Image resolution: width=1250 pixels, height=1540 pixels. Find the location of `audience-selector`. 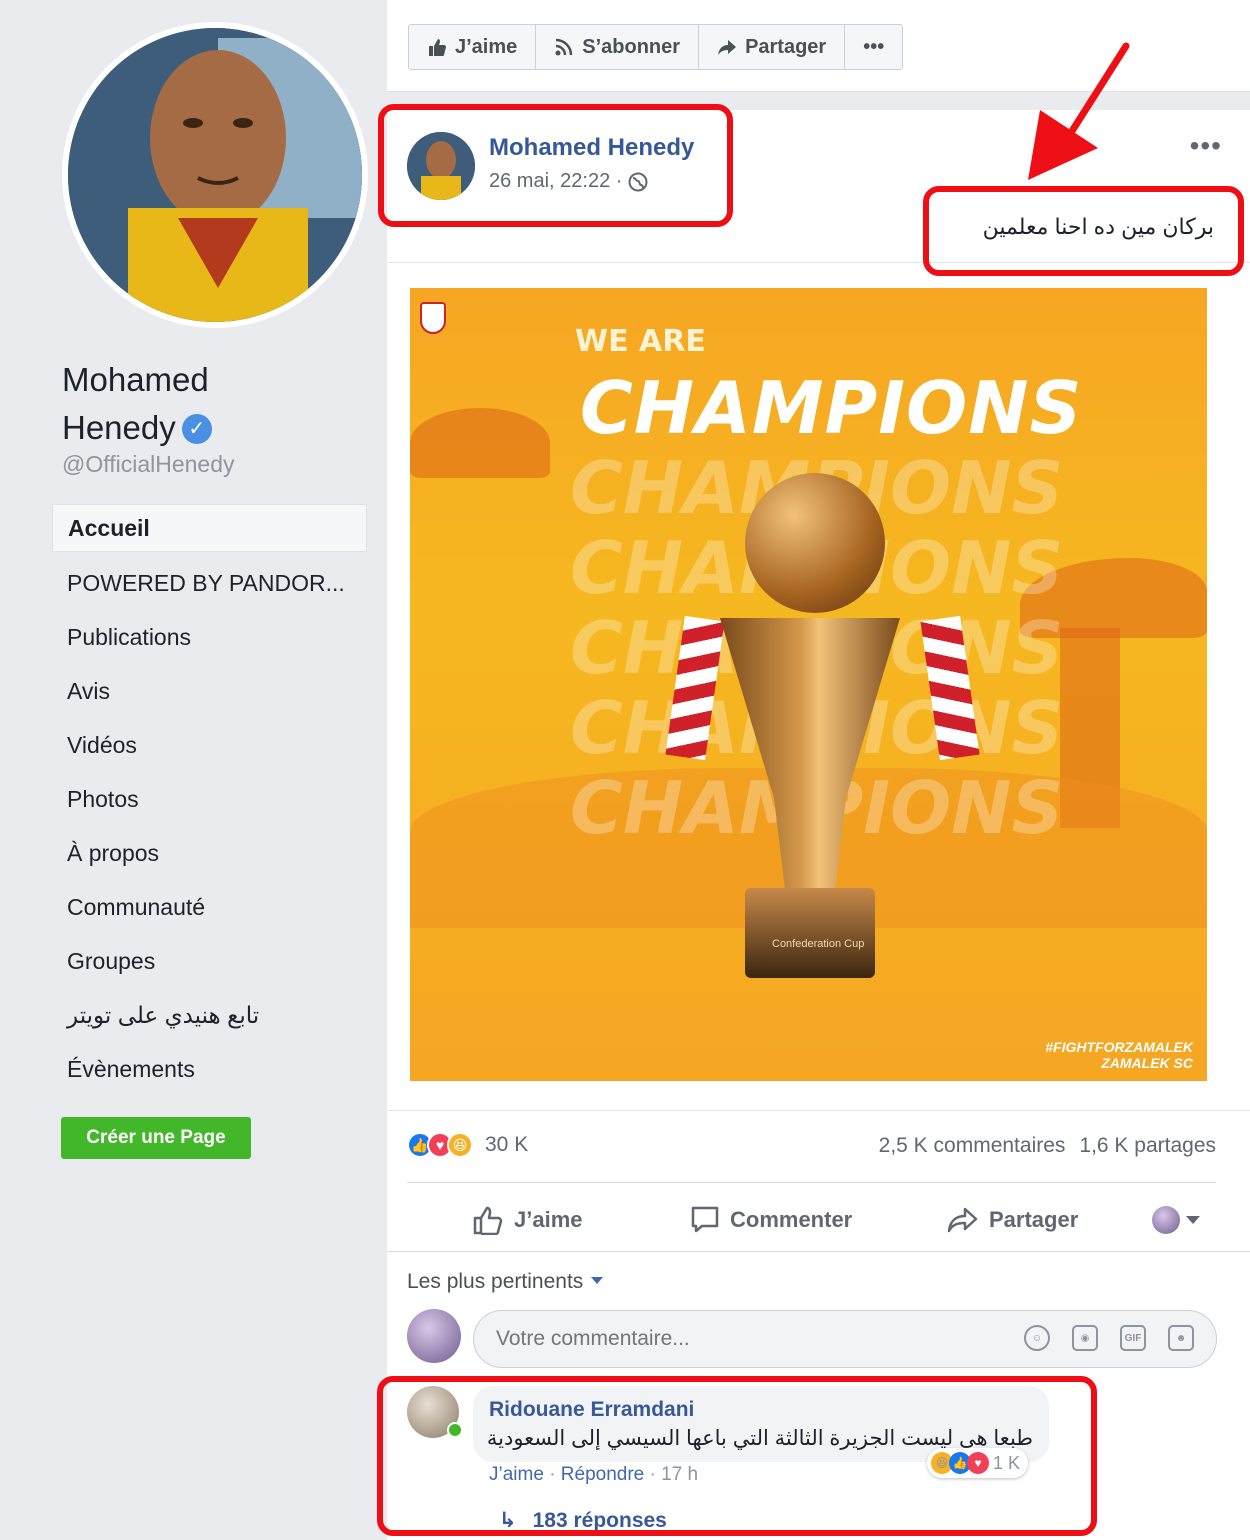

audience-selector is located at coordinates (1176, 1220).